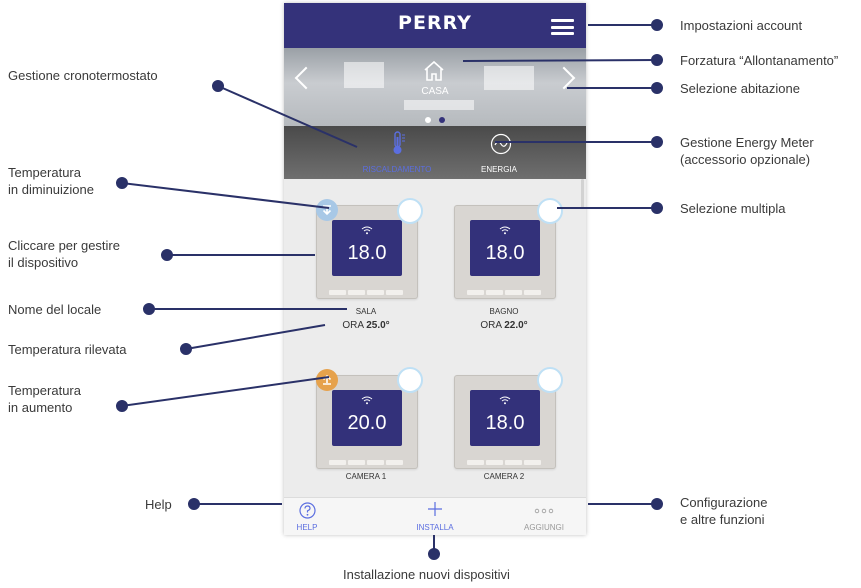 The image size is (861, 588). Describe the element at coordinates (504, 476) in the screenshot. I see `room-name-camera-2: CAMERA 2` at that location.